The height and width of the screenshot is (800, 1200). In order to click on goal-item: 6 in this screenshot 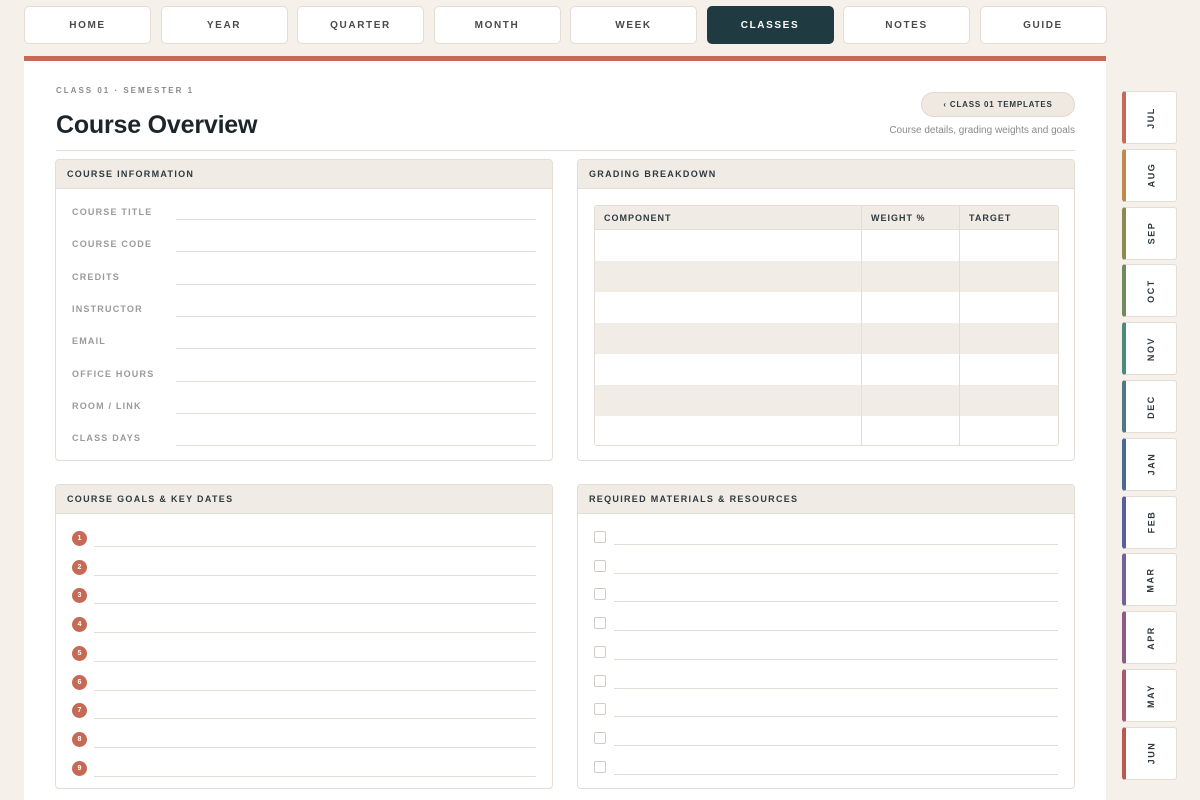, I will do `click(304, 682)`.